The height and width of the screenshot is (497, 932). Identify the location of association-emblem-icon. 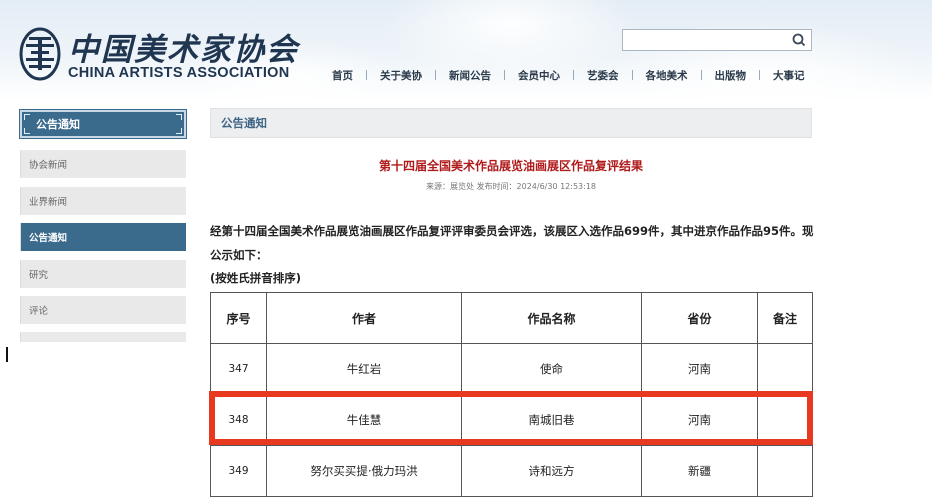
(40, 54).